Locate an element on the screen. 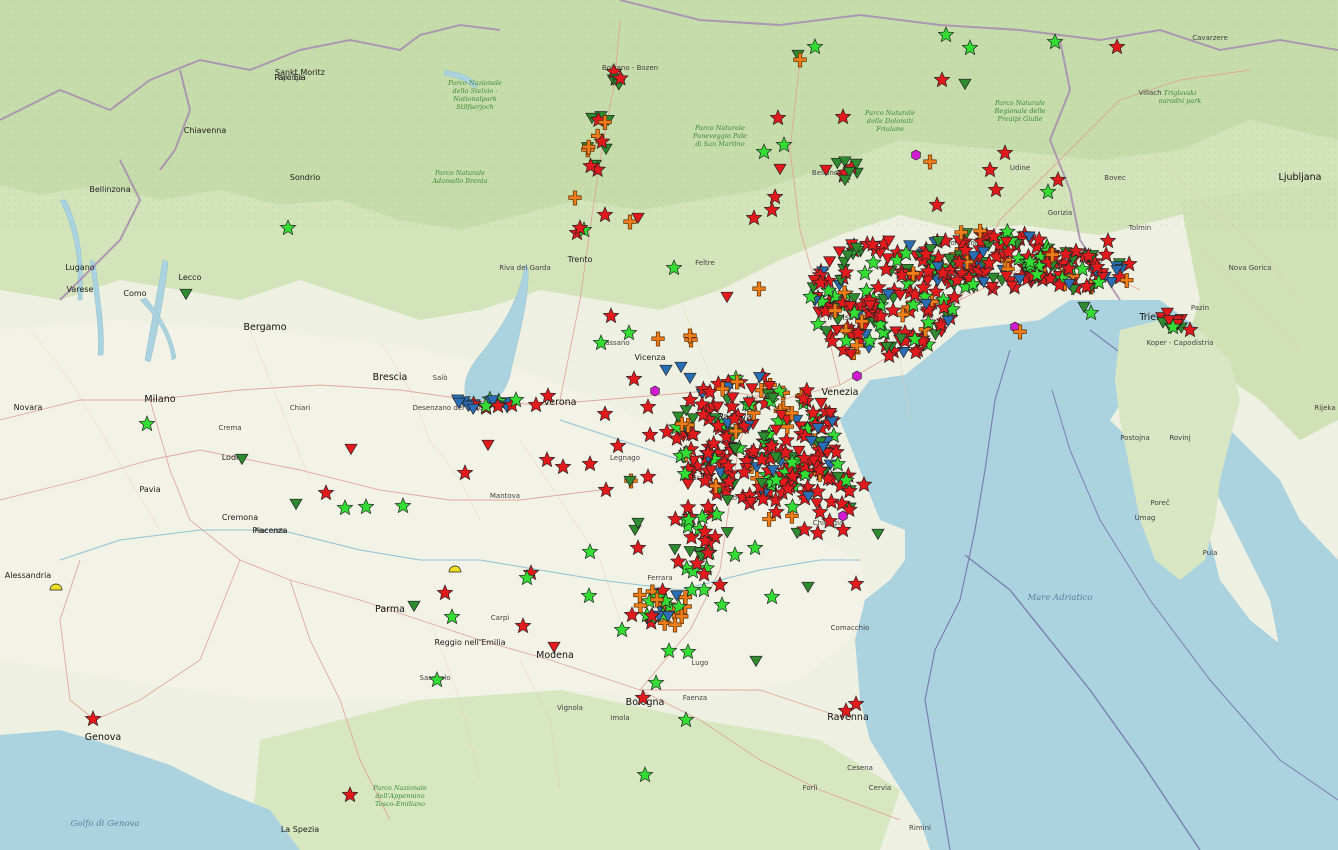 This screenshot has height=850, width=1338. place-label: Gorizia is located at coordinates (1060, 213).